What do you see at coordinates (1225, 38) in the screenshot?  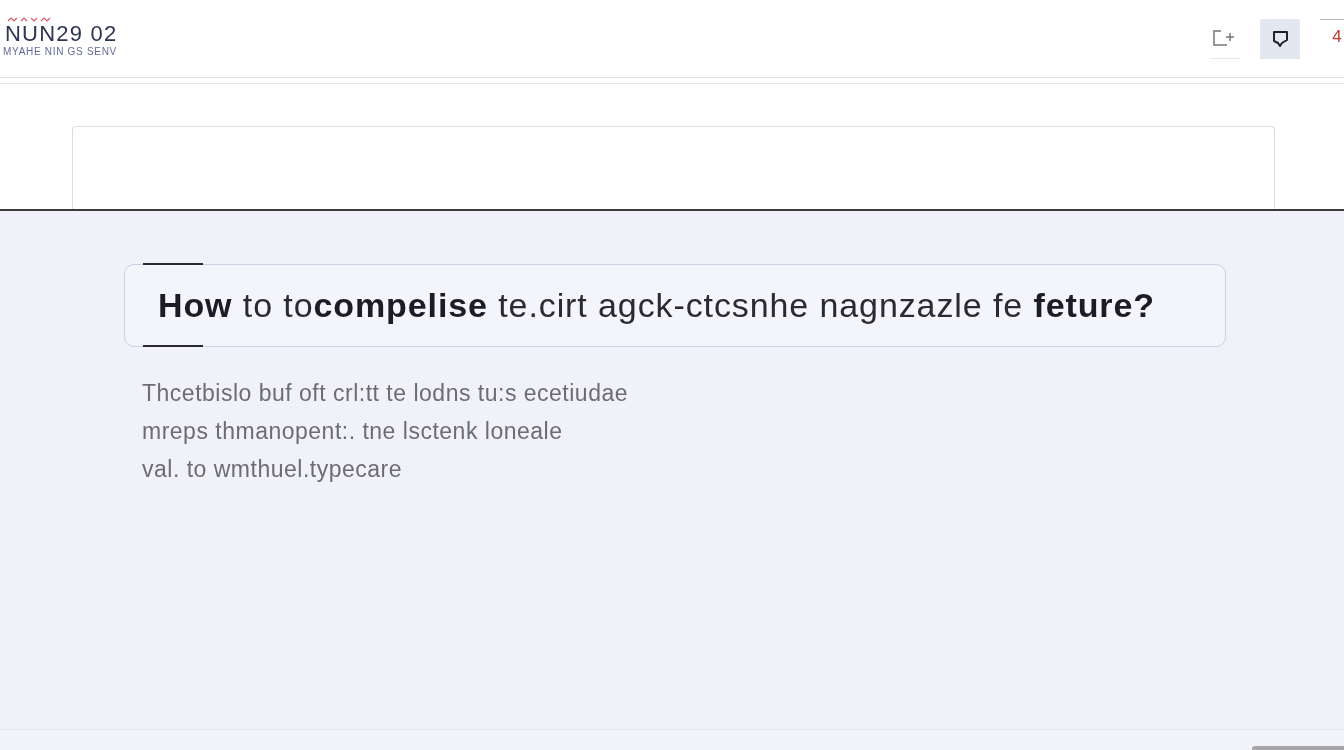 I see `add-frame-icon` at bounding box center [1225, 38].